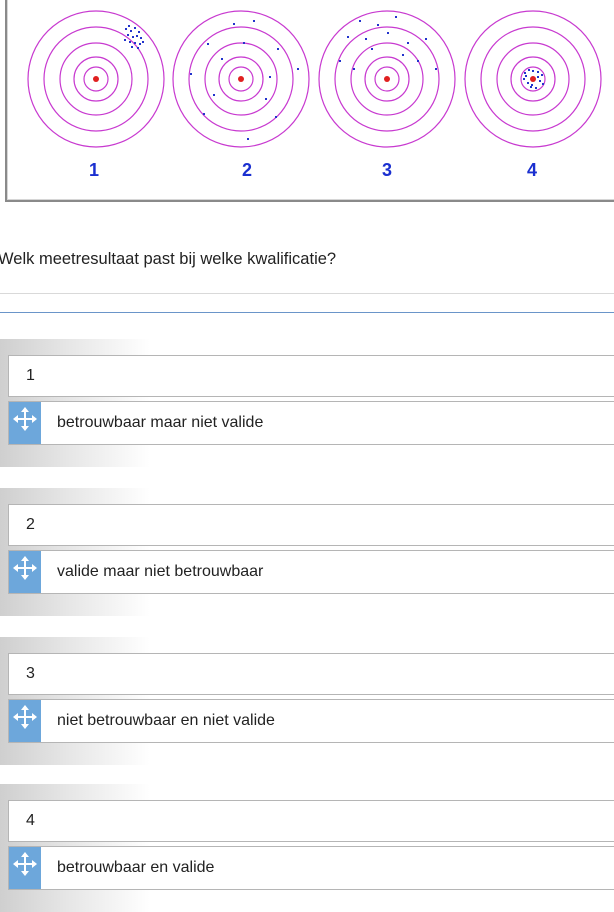 The image size is (614, 912). Describe the element at coordinates (311, 868) in the screenshot. I see `draggable-answer-4: betrouwbaar en valide` at that location.